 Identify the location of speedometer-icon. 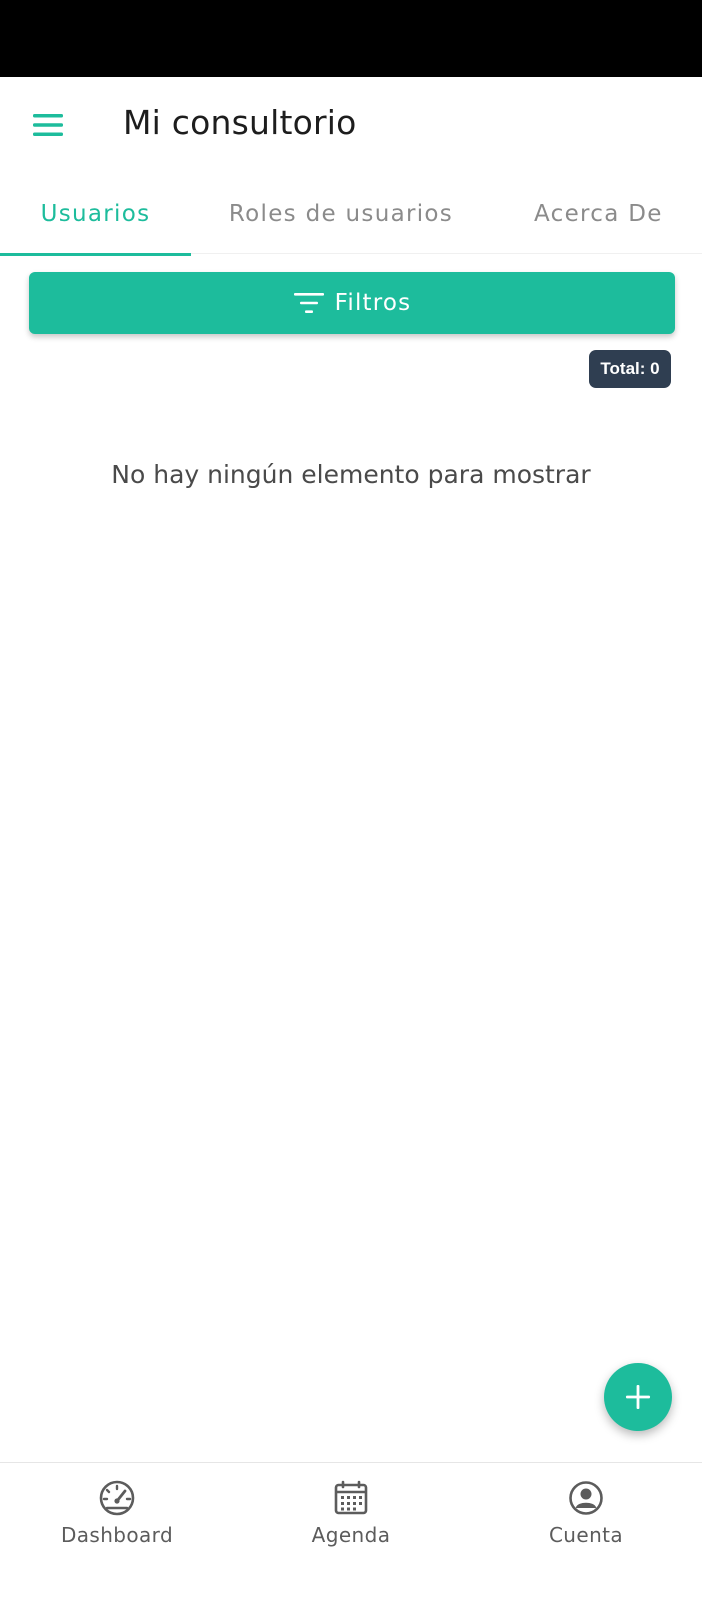
(117, 1498).